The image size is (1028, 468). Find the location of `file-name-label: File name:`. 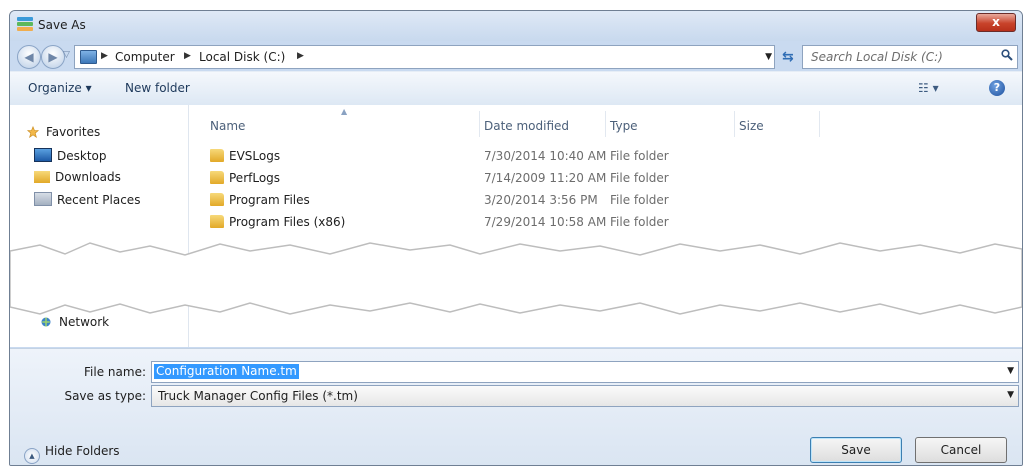

file-name-label: File name: is located at coordinates (115, 372).